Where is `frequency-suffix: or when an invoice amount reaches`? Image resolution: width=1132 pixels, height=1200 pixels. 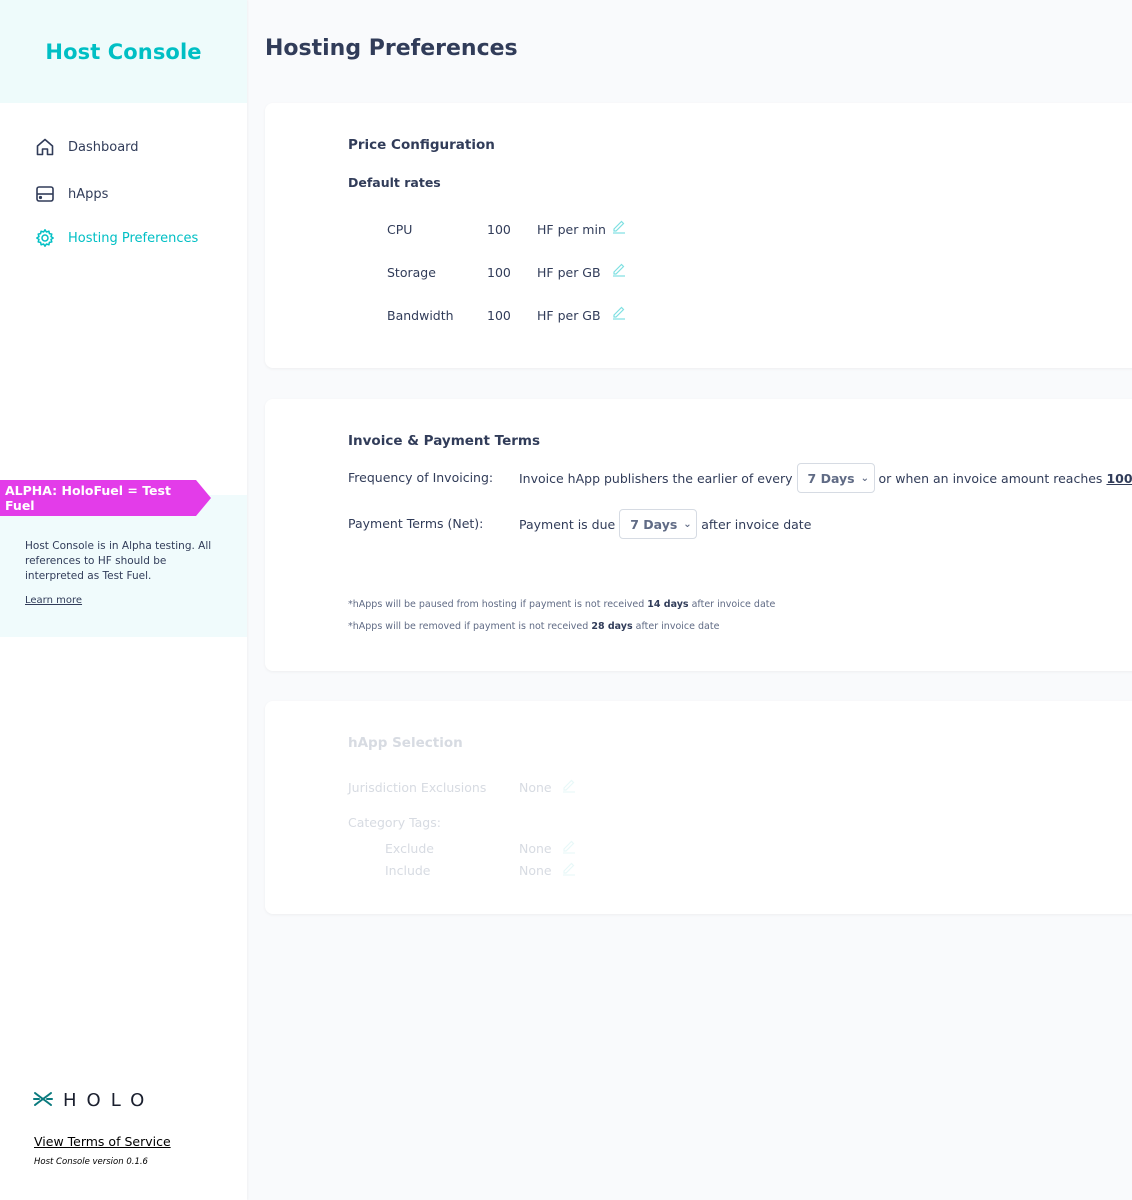 frequency-suffix: or when an invoice amount reaches is located at coordinates (990, 478).